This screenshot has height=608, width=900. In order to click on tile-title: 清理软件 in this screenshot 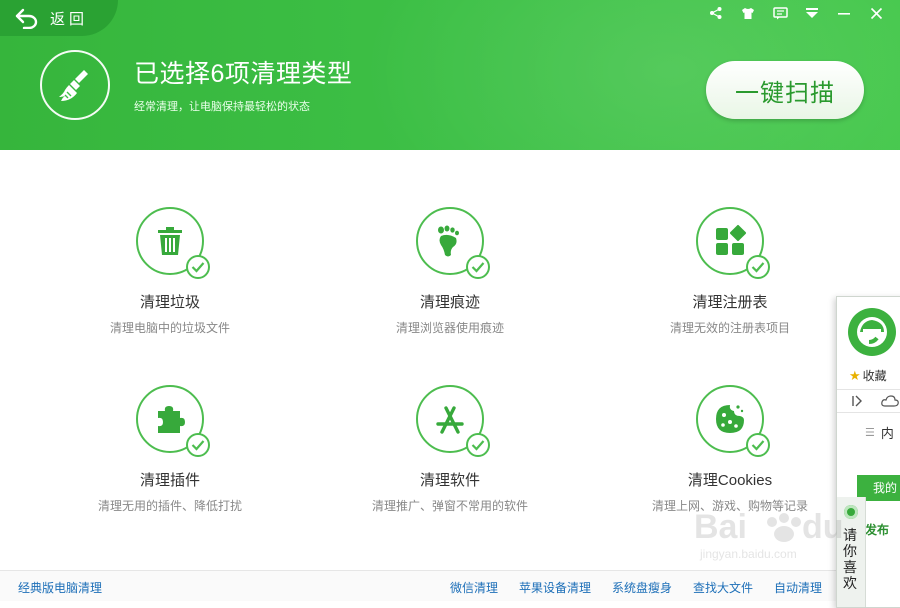, I will do `click(449, 480)`.